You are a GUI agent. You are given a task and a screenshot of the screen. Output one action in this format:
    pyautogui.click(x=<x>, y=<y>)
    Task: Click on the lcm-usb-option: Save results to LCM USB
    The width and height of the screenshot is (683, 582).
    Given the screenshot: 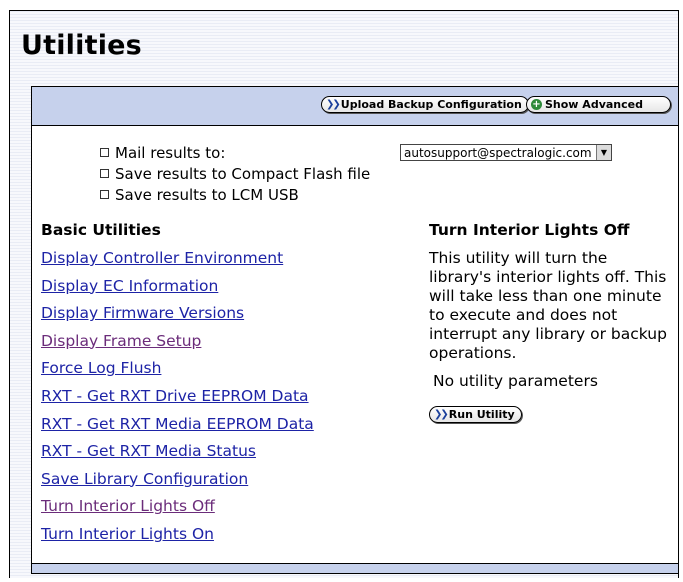 What is the action you would take?
    pyautogui.click(x=199, y=194)
    